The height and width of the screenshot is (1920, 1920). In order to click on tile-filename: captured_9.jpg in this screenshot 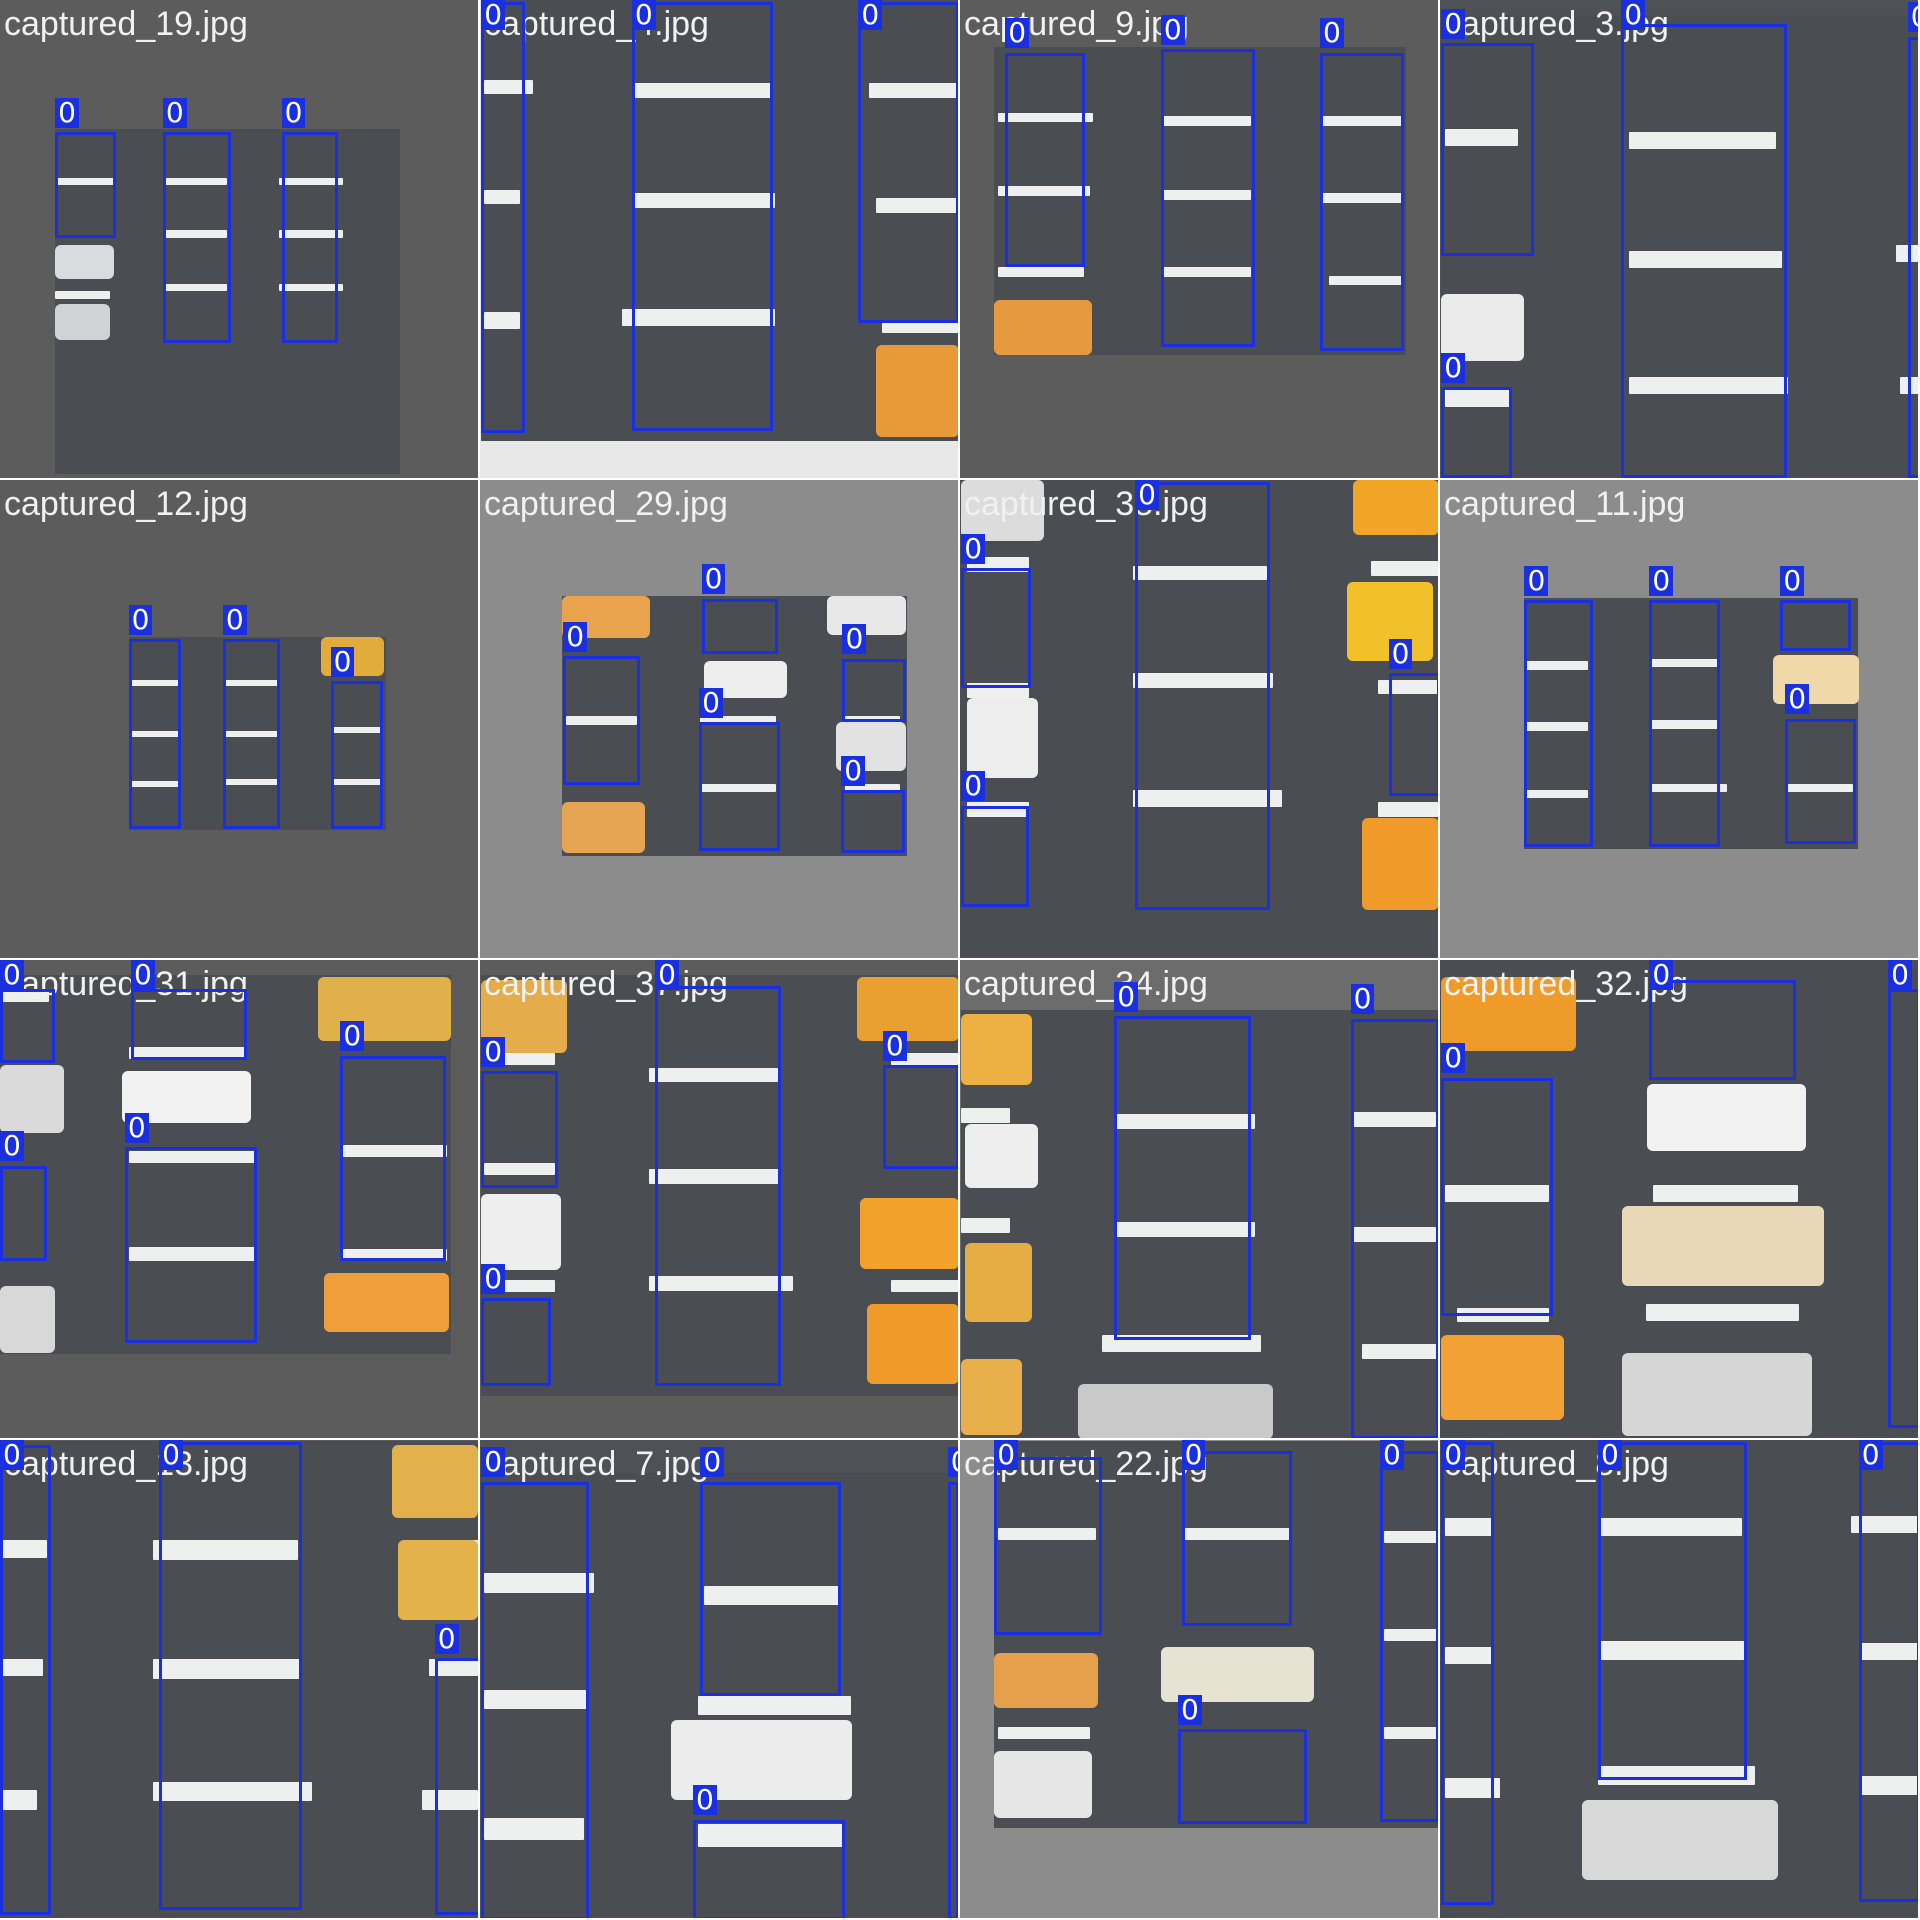, I will do `click(1076, 24)`.